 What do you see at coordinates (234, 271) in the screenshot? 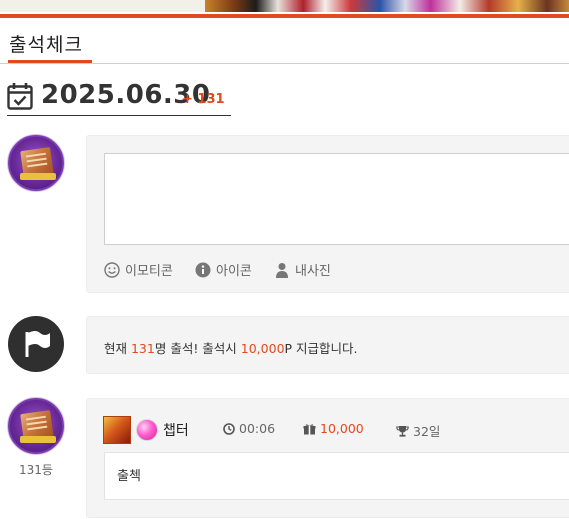
I see `icon-label: 아이콘` at bounding box center [234, 271].